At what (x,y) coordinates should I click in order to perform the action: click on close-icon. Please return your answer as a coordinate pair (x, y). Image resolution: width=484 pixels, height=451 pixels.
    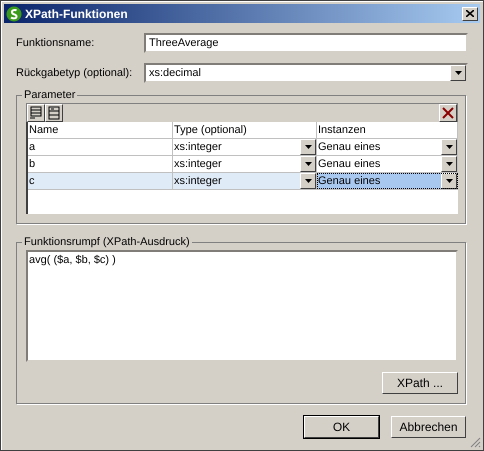
    Looking at the image, I should click on (470, 13).